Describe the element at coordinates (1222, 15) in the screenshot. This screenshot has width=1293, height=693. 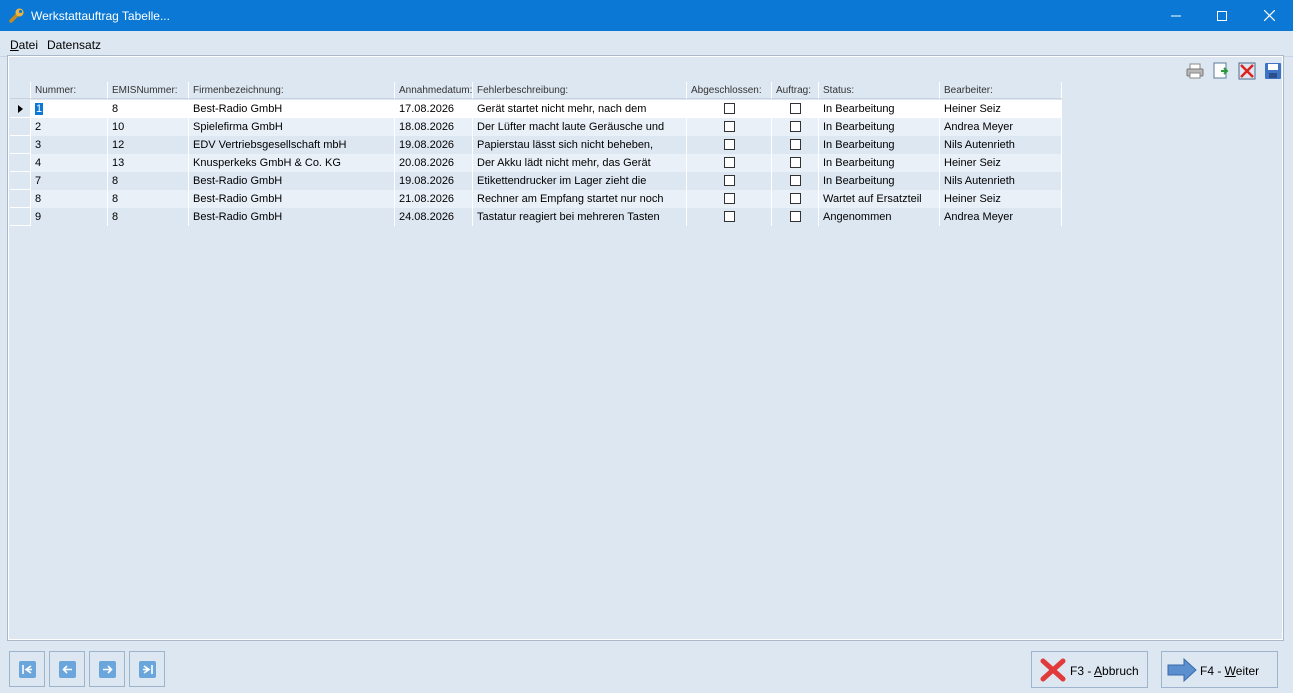
I see `maximize-button` at that location.